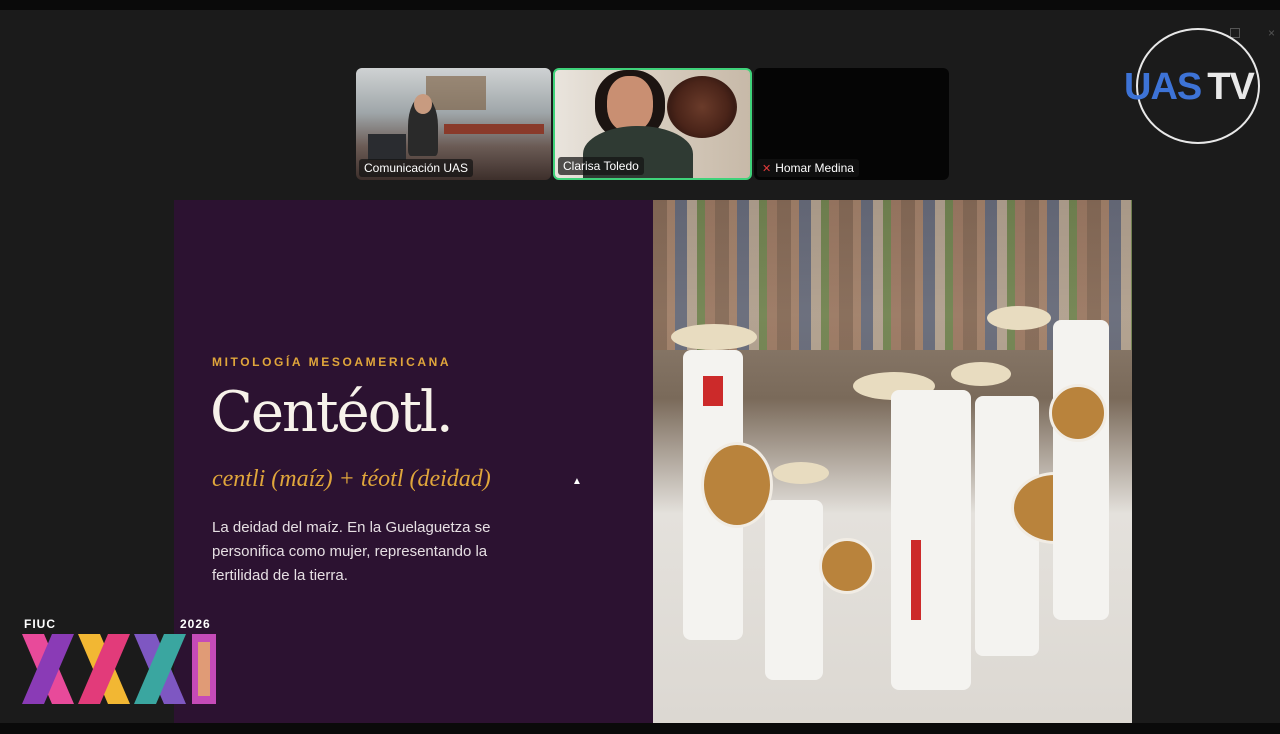 Image resolution: width=1280 pixels, height=734 pixels. I want to click on mouse-cursor-icon: ▲, so click(577, 481).